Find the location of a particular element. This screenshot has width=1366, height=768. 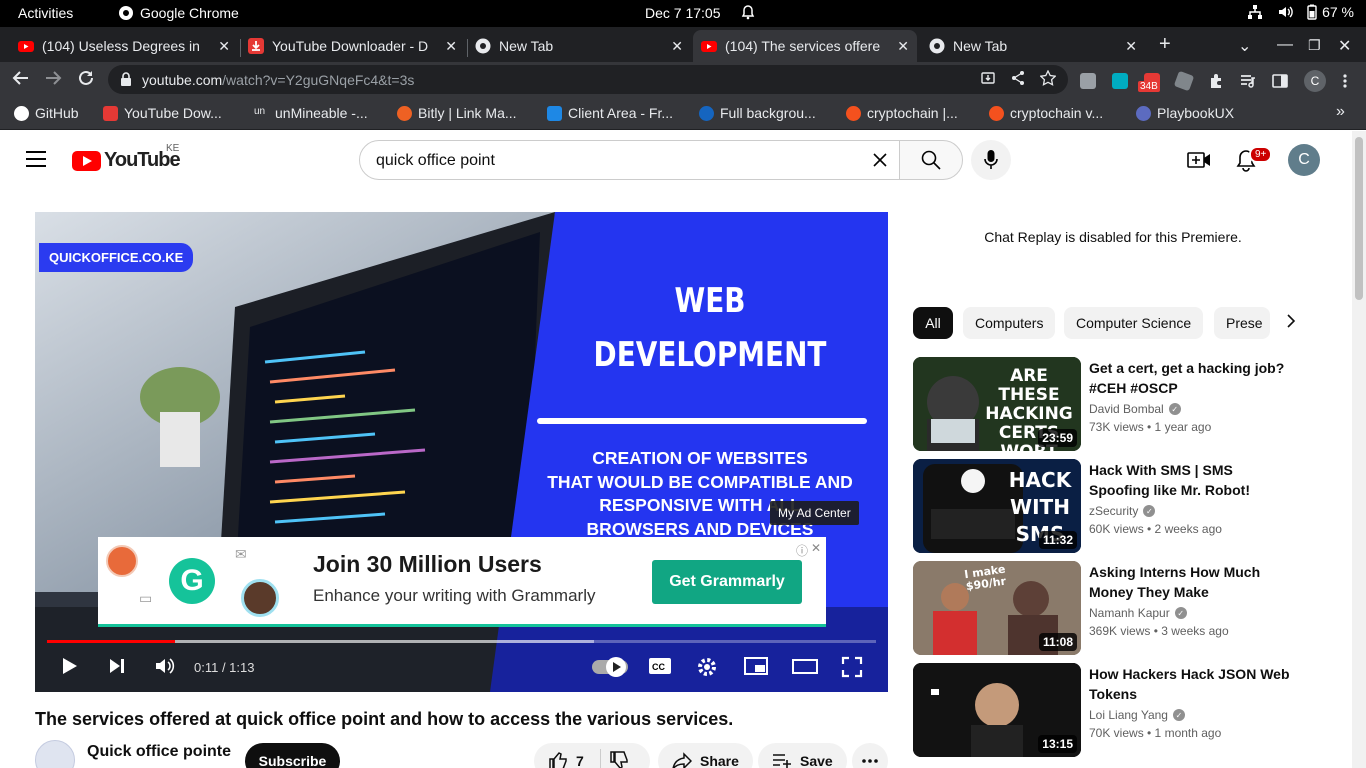

notification-bell-icon is located at coordinates (748, 13).